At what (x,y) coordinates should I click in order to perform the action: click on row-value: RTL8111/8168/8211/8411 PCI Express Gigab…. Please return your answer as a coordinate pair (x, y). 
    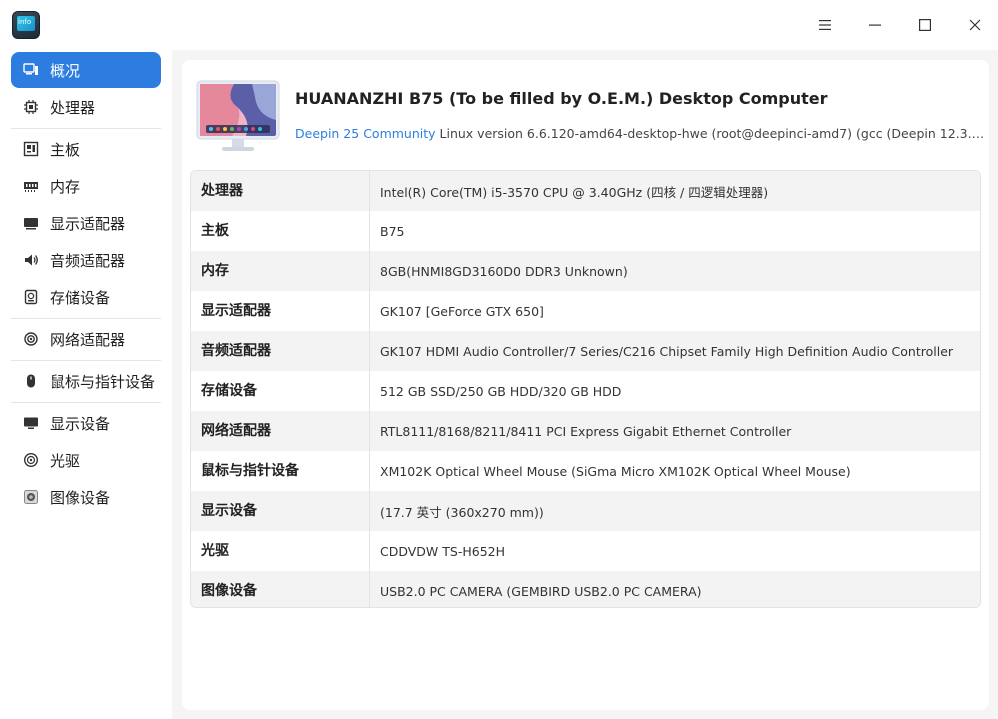
    Looking at the image, I should click on (586, 431).